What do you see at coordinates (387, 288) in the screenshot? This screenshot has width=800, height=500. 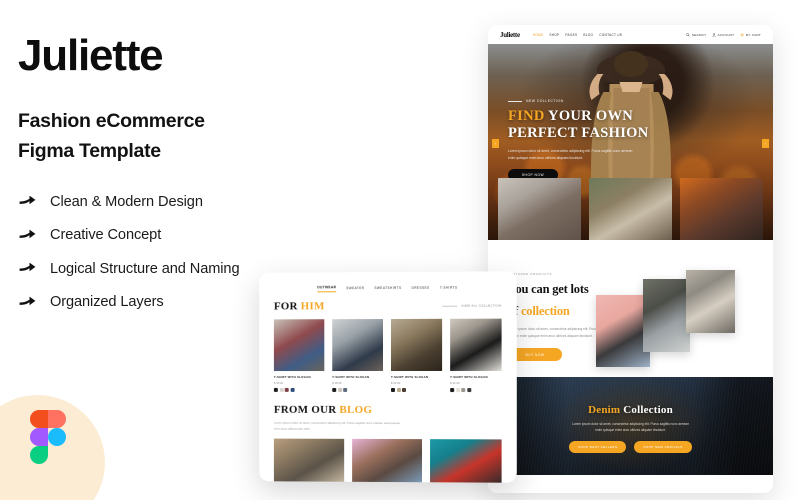 I see `tab-sweatshirts: SWEATSHIRTS` at bounding box center [387, 288].